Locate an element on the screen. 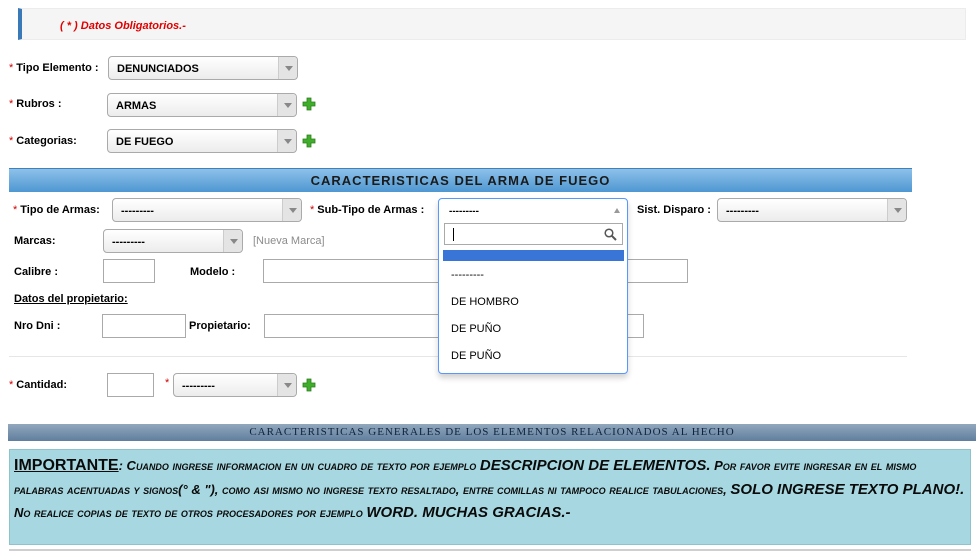 The width and height of the screenshot is (980, 552). highlighted-option is located at coordinates (533, 255).